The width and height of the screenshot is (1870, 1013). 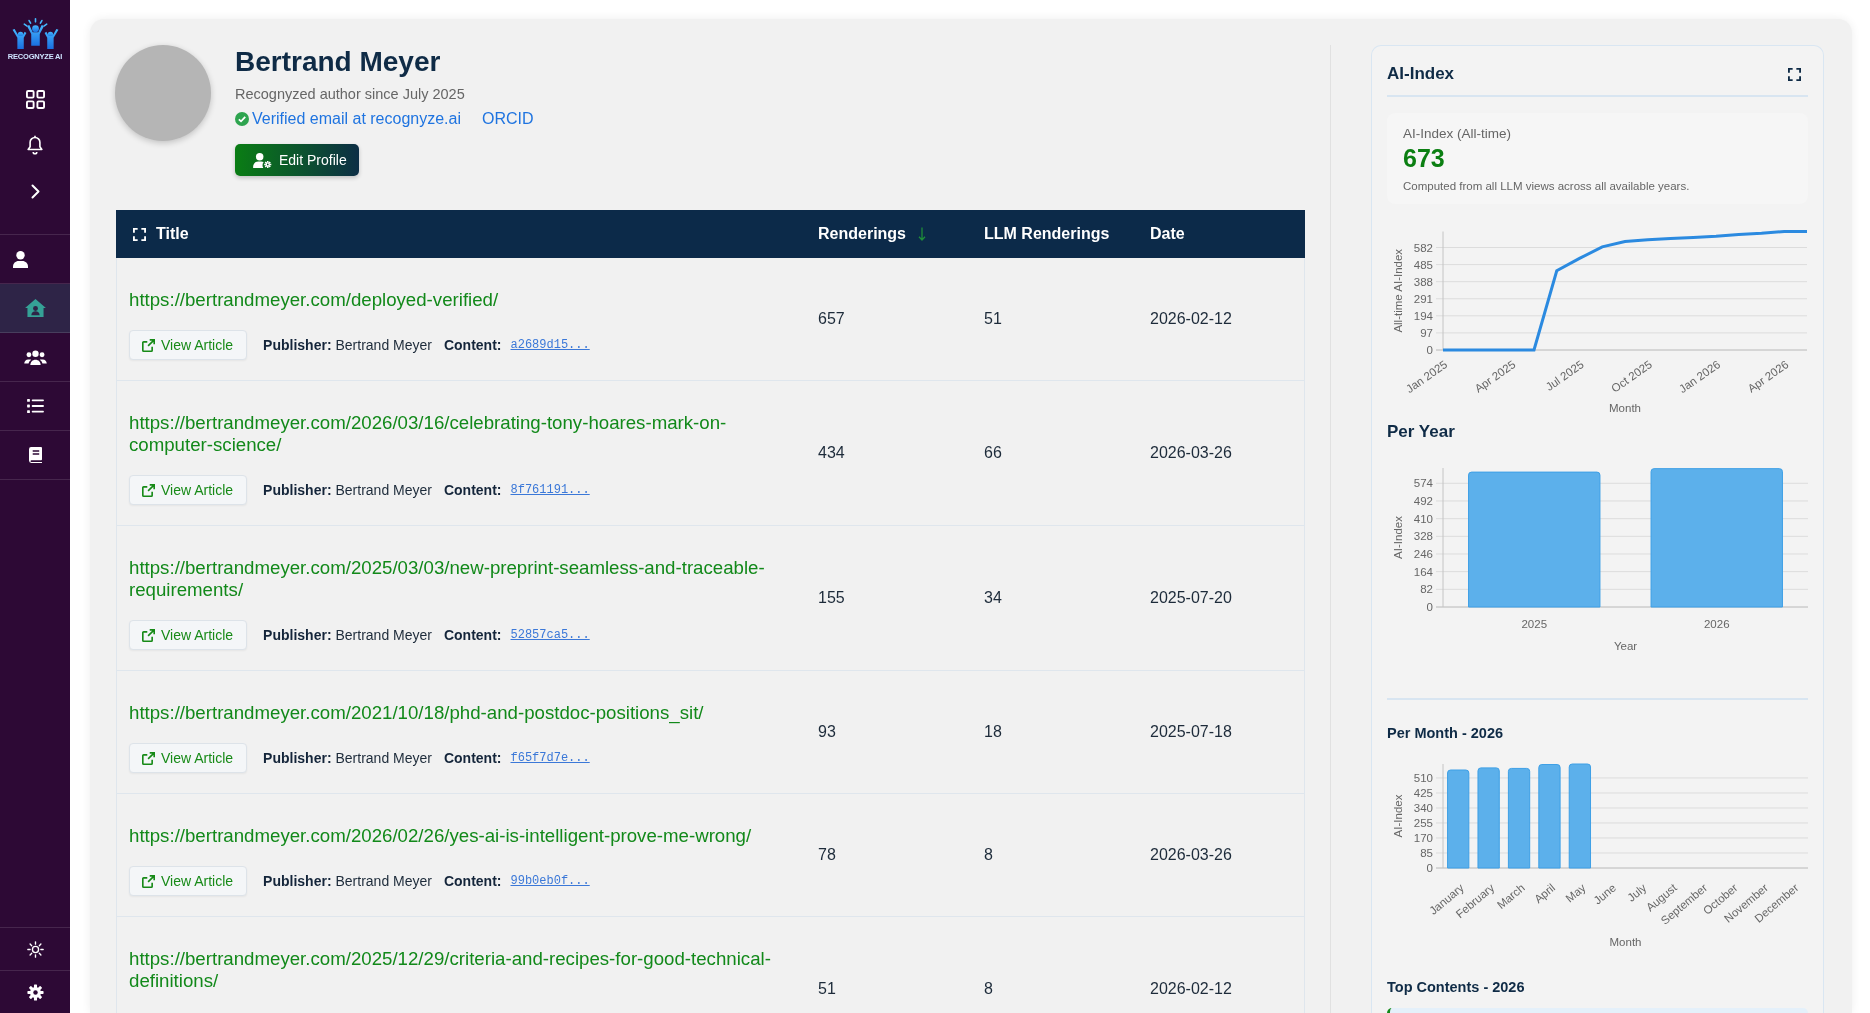 I want to click on user-gear-icon, so click(x=262, y=160).